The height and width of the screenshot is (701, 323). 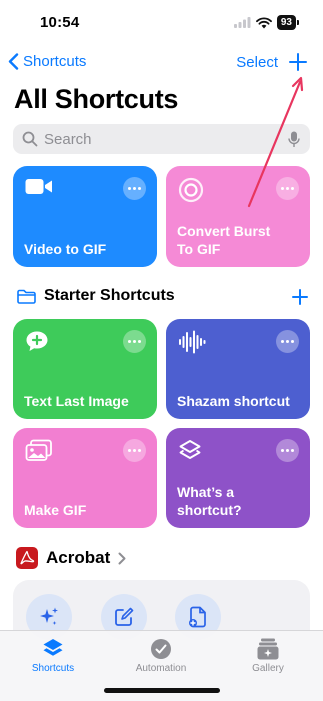 I want to click on chevron-left-icon, so click(x=13, y=61).